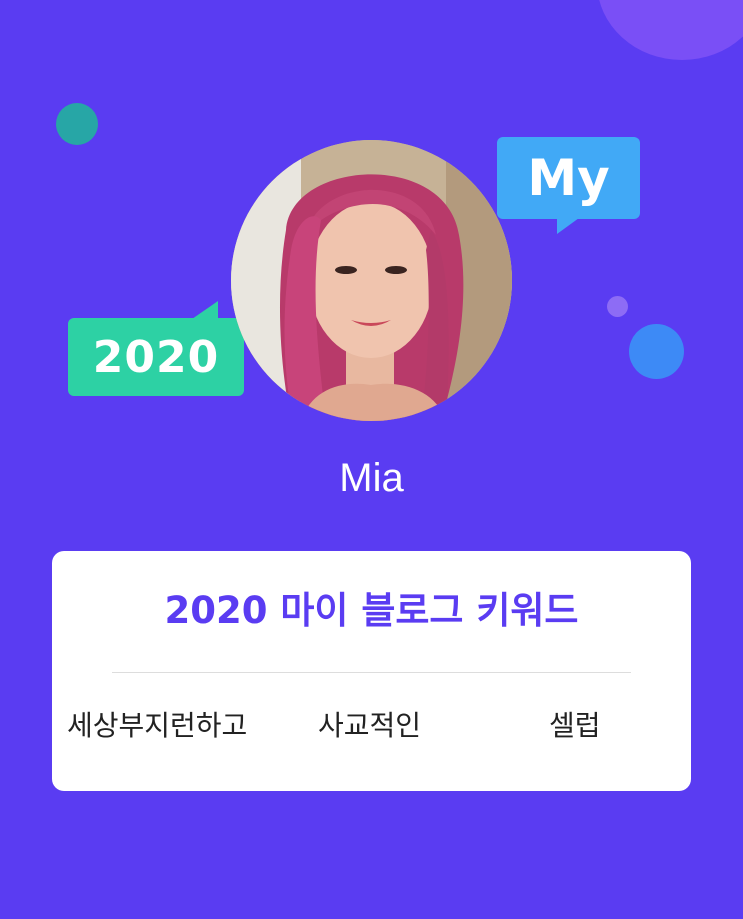 Image resolution: width=743 pixels, height=919 pixels. Describe the element at coordinates (157, 725) in the screenshot. I see `keyword-item: 세상부지런하고` at that location.